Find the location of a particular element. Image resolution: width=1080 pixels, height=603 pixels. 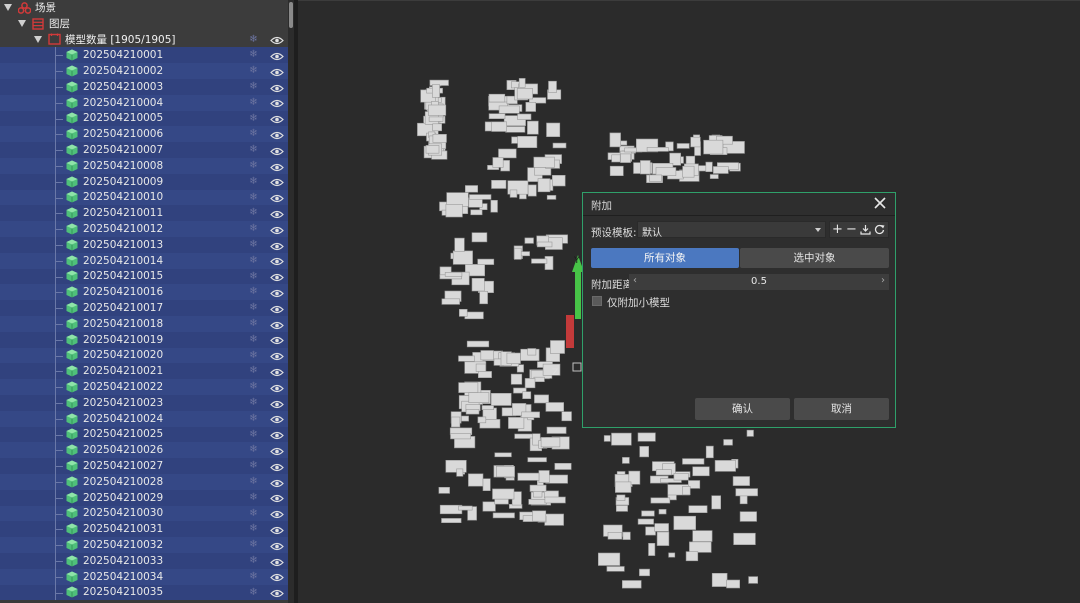

tree-model-item: 202504210024 ❄ is located at coordinates (144, 418).